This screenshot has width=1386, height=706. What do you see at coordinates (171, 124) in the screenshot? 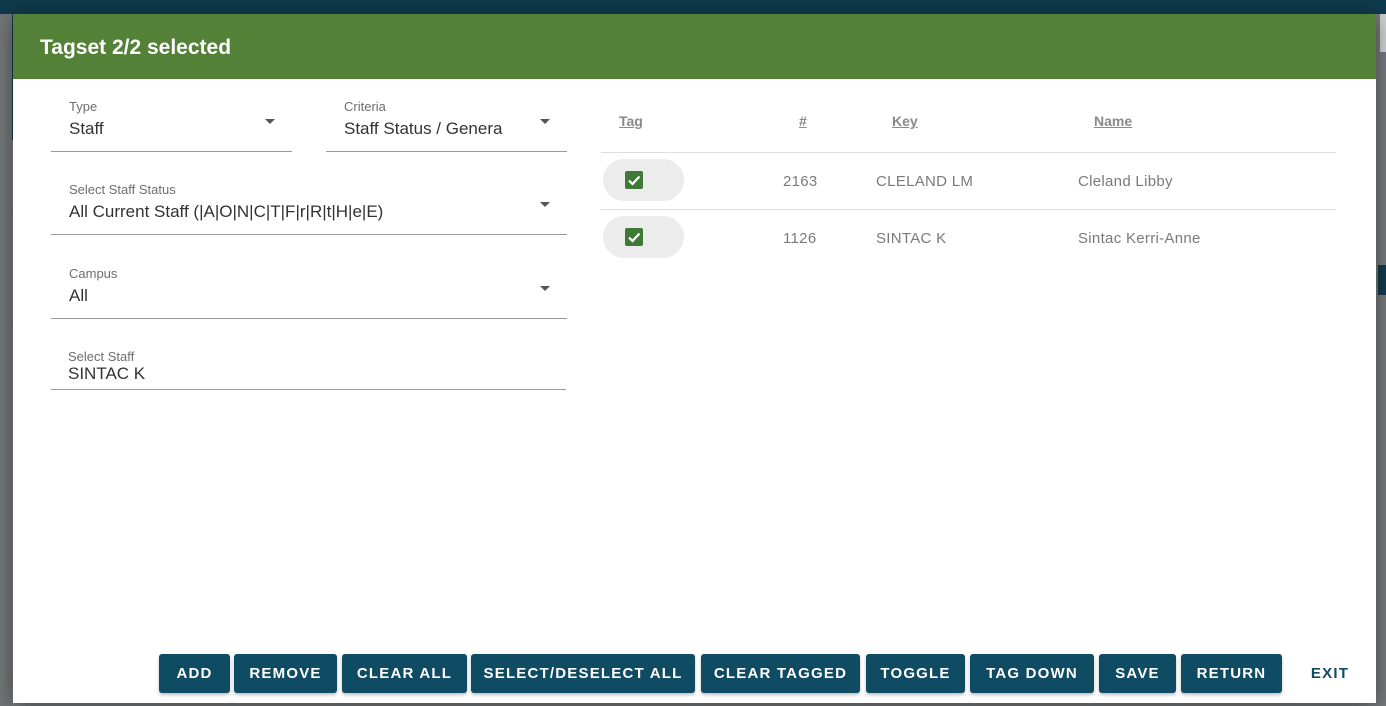
I see `type-select: Type Staff` at bounding box center [171, 124].